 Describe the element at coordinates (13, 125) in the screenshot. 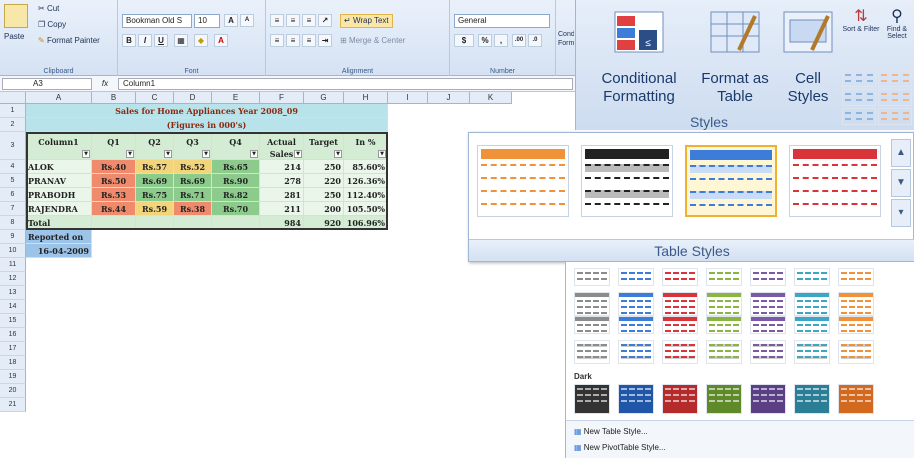

I see `row-header: 2` at that location.